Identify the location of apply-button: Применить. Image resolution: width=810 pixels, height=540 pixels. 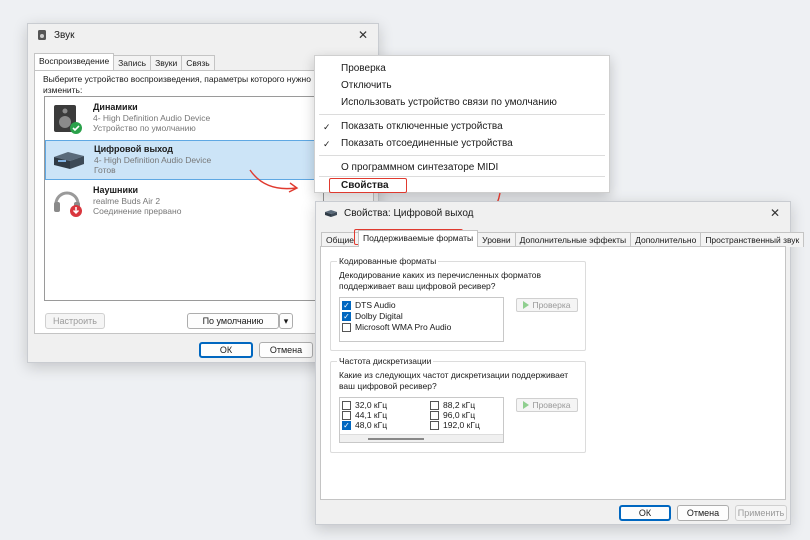
(761, 513).